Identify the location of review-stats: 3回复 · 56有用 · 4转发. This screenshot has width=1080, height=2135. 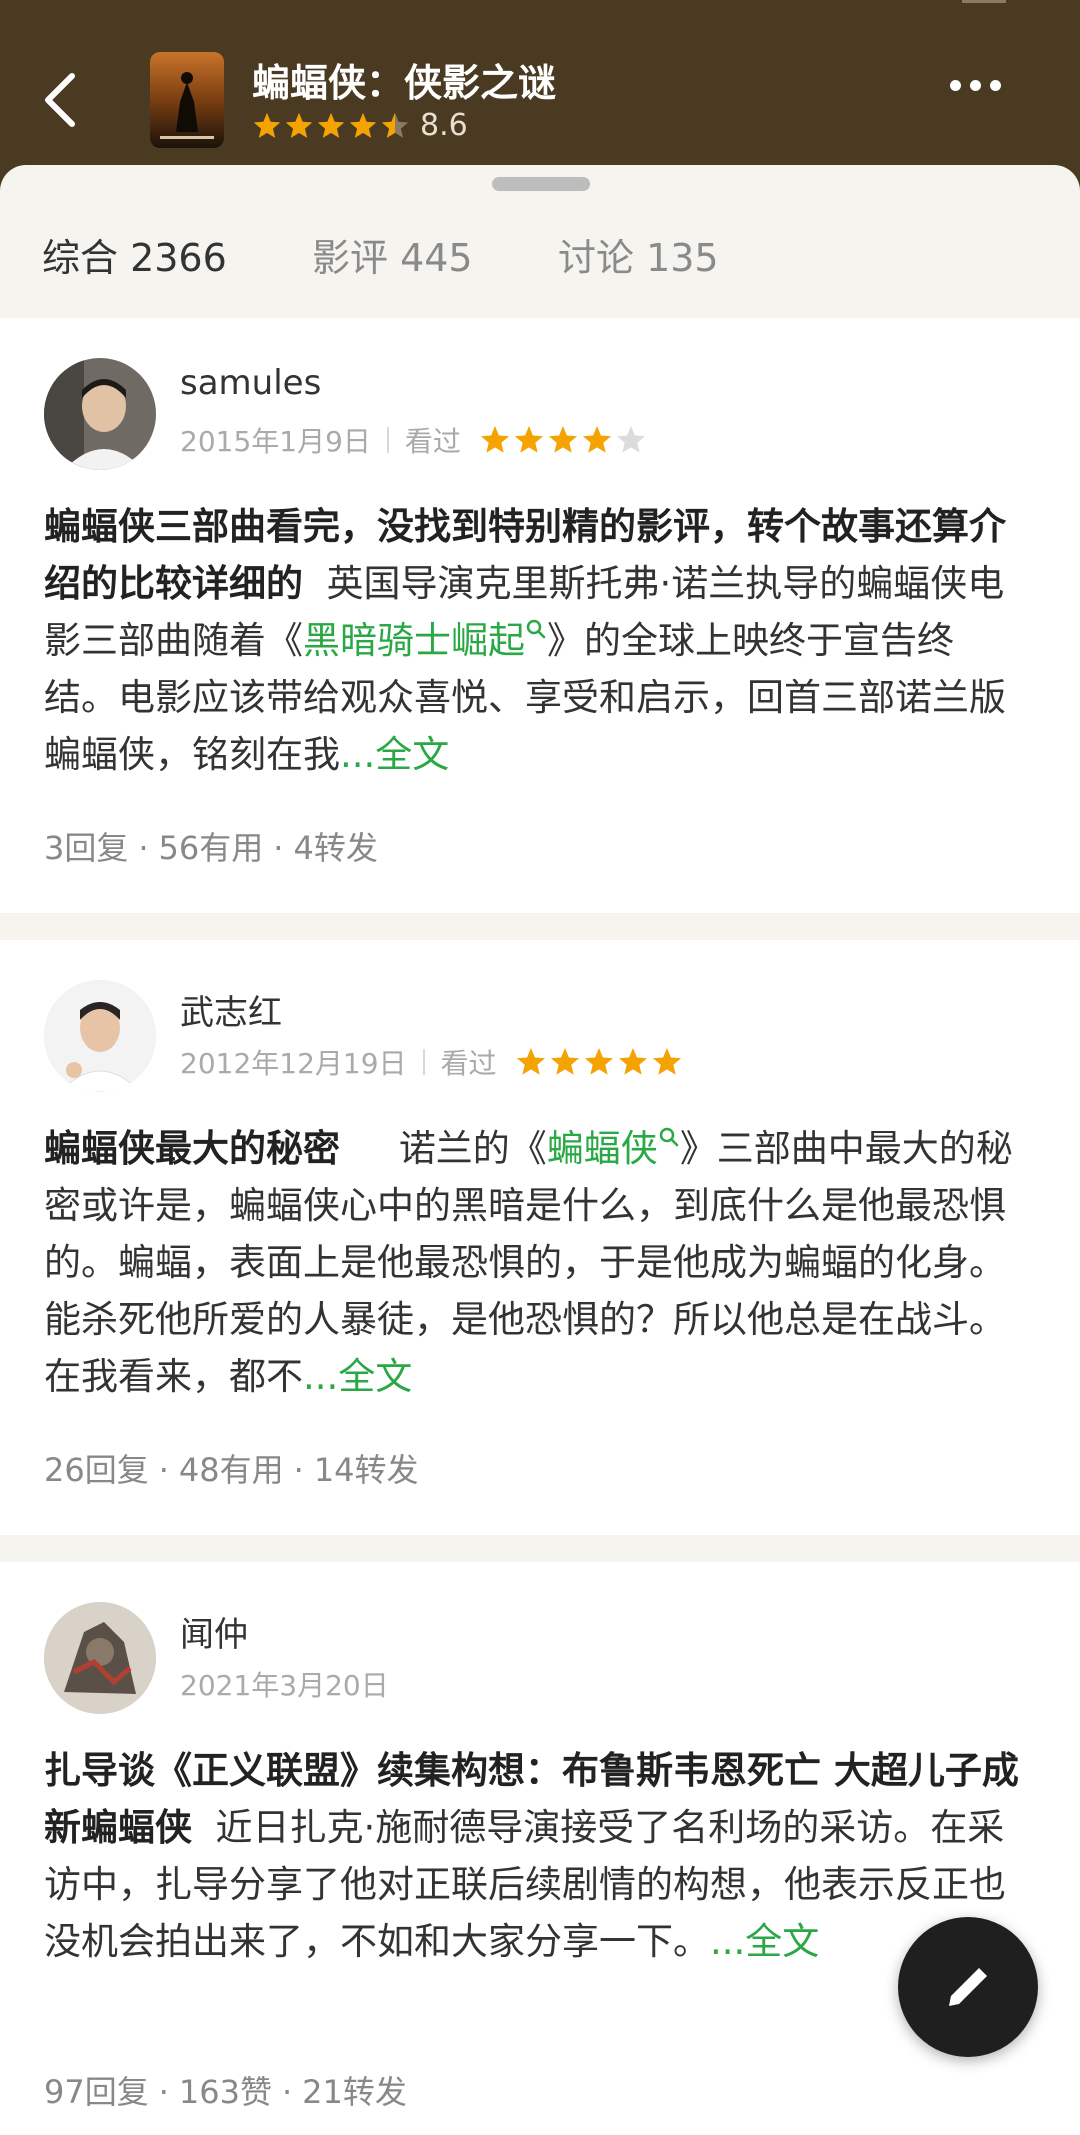
(211, 848).